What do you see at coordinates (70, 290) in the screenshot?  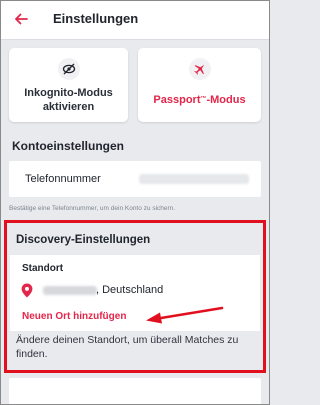 I see `location-city-redacted` at bounding box center [70, 290].